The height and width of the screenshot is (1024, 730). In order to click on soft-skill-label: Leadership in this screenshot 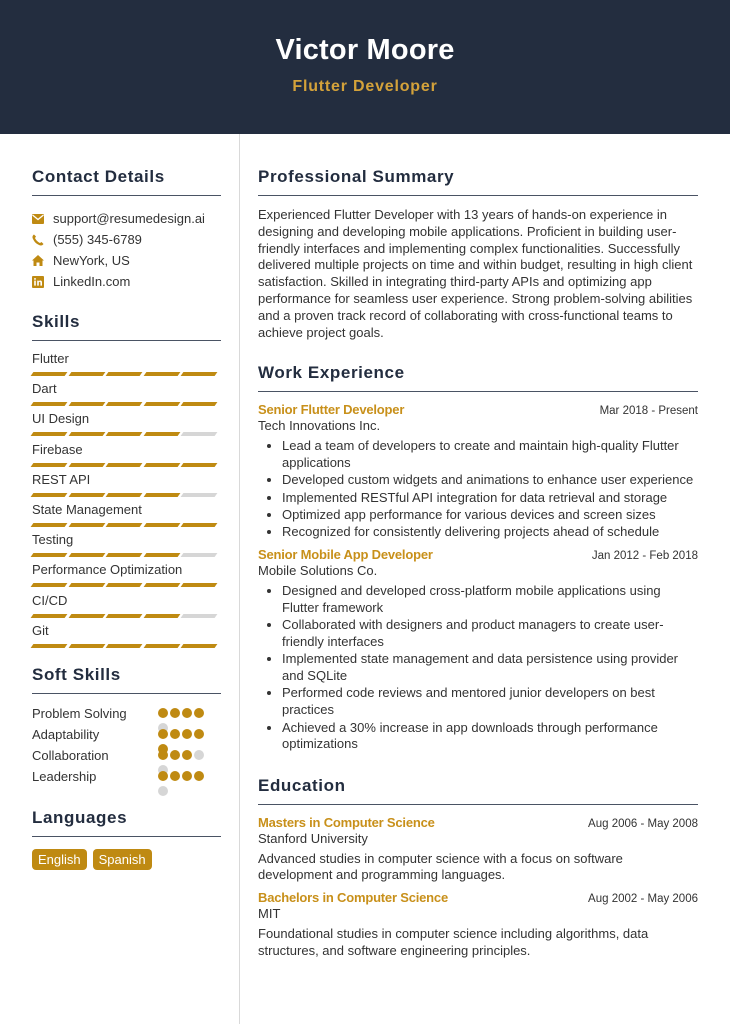, I will do `click(64, 776)`.